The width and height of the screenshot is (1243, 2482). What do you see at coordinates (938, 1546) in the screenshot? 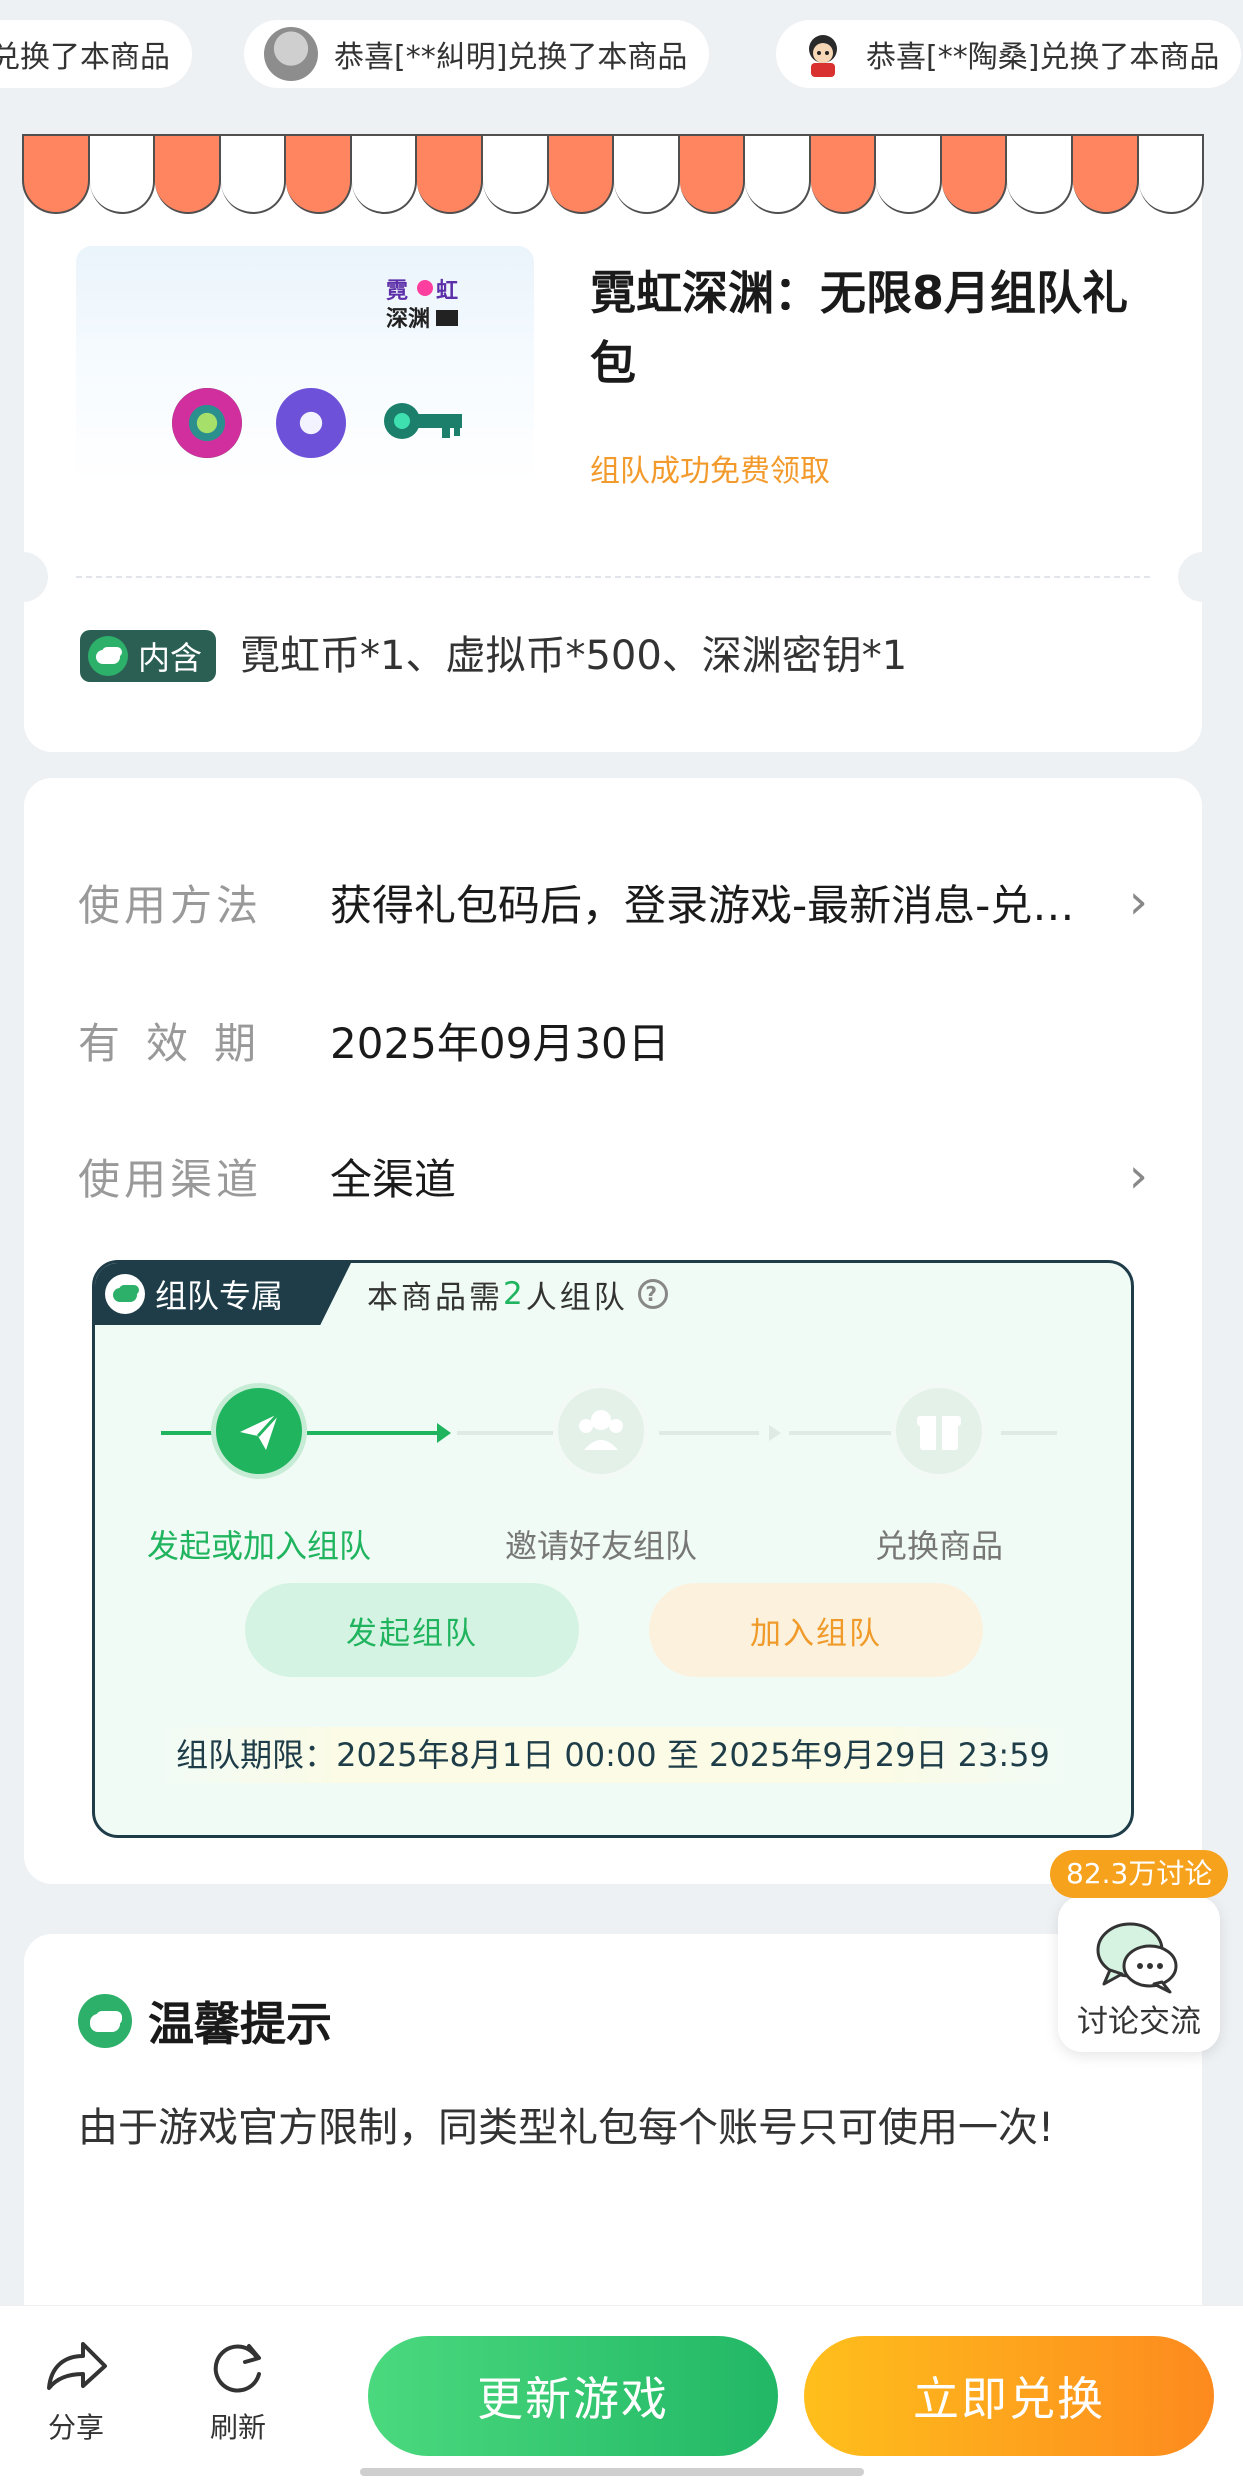
I see `step-label: 兑换商品` at bounding box center [938, 1546].